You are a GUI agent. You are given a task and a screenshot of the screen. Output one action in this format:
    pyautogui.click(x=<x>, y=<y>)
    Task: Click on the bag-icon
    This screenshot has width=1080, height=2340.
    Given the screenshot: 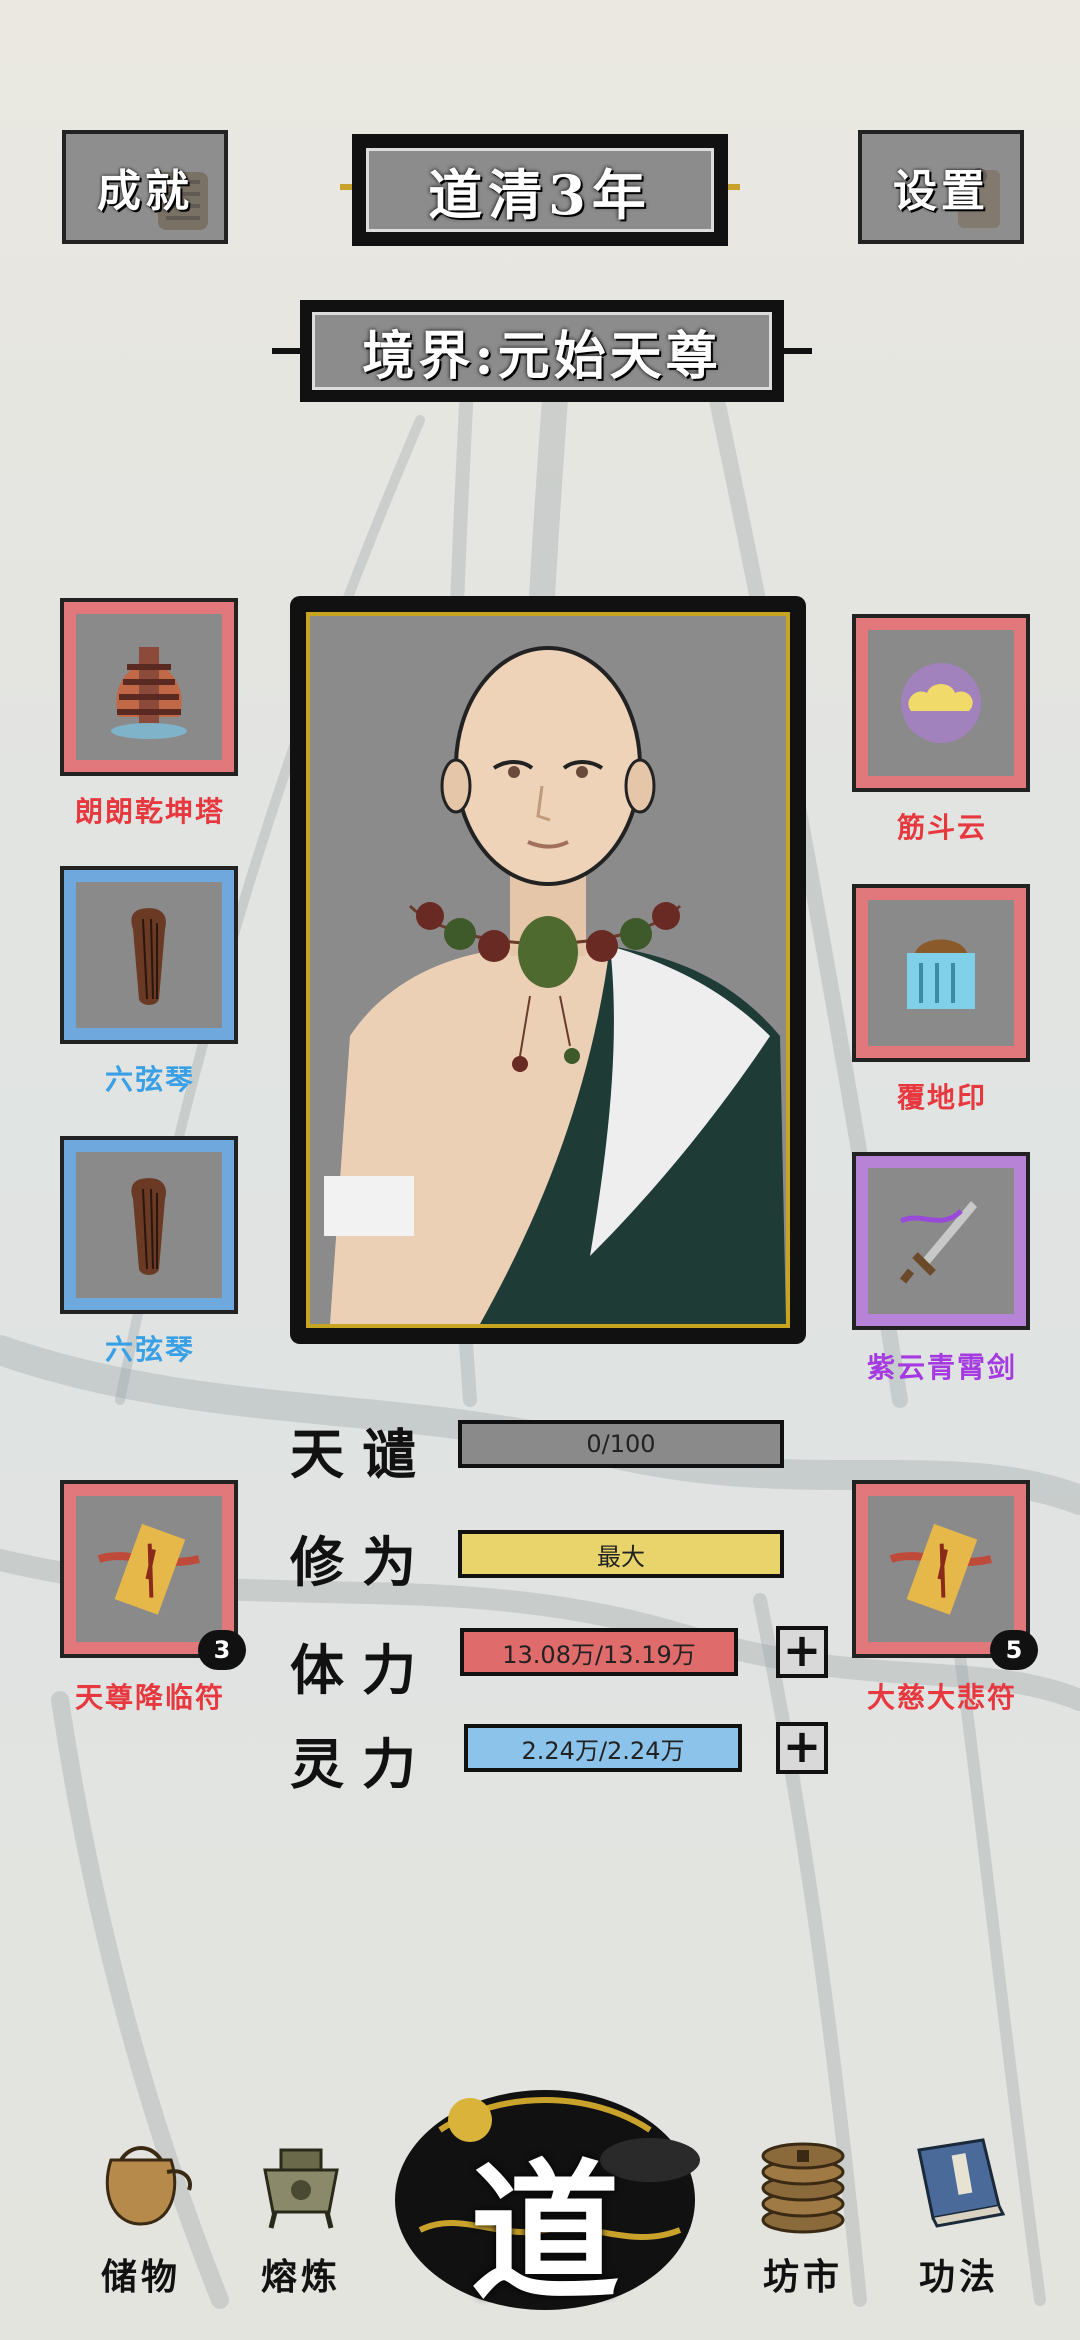 What is the action you would take?
    pyautogui.click(x=148, y=2186)
    